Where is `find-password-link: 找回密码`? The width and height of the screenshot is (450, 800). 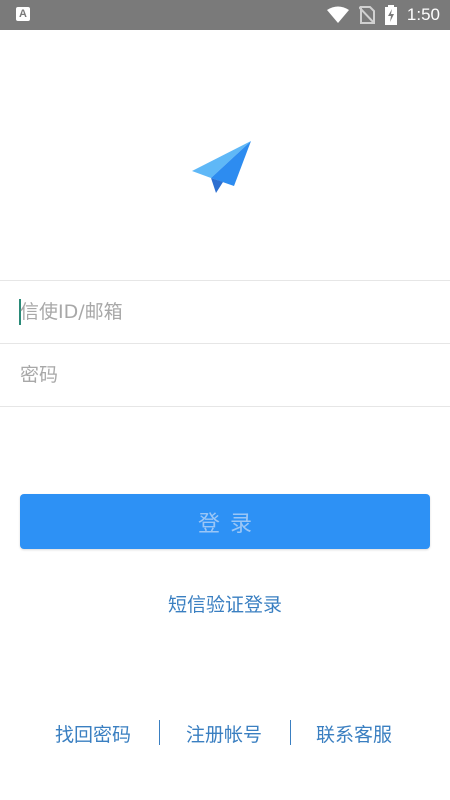 find-password-link: 找回密码 is located at coordinates (93, 733).